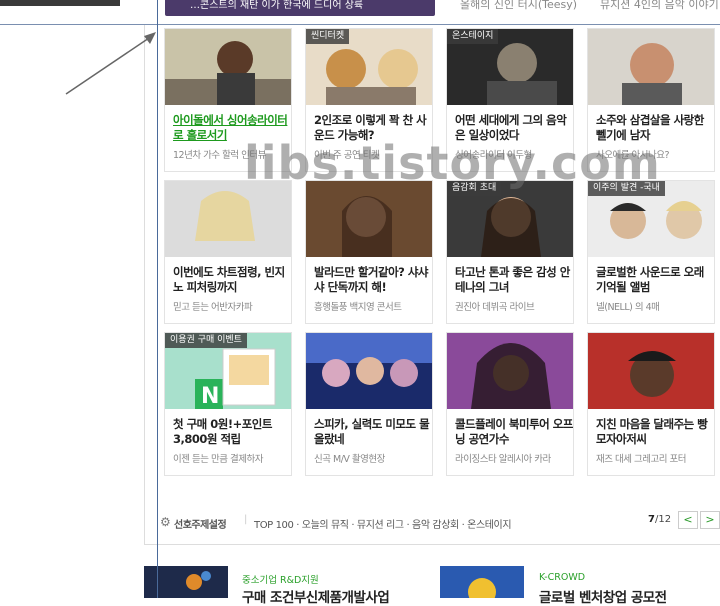 This screenshot has height=606, width=720. Describe the element at coordinates (218, 459) in the screenshot. I see `card-subtitle: 이젠 듣는 만큼 결제하자` at that location.